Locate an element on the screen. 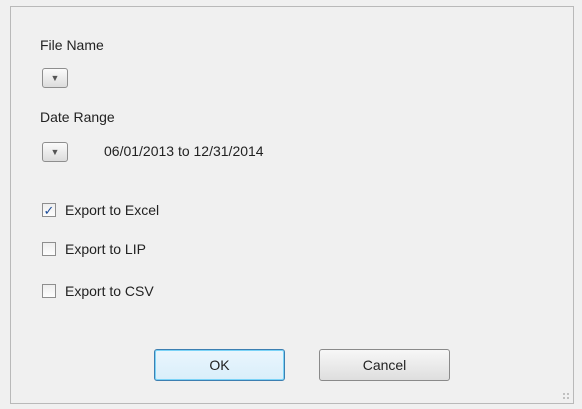  file-name-label: File Name is located at coordinates (72, 45).